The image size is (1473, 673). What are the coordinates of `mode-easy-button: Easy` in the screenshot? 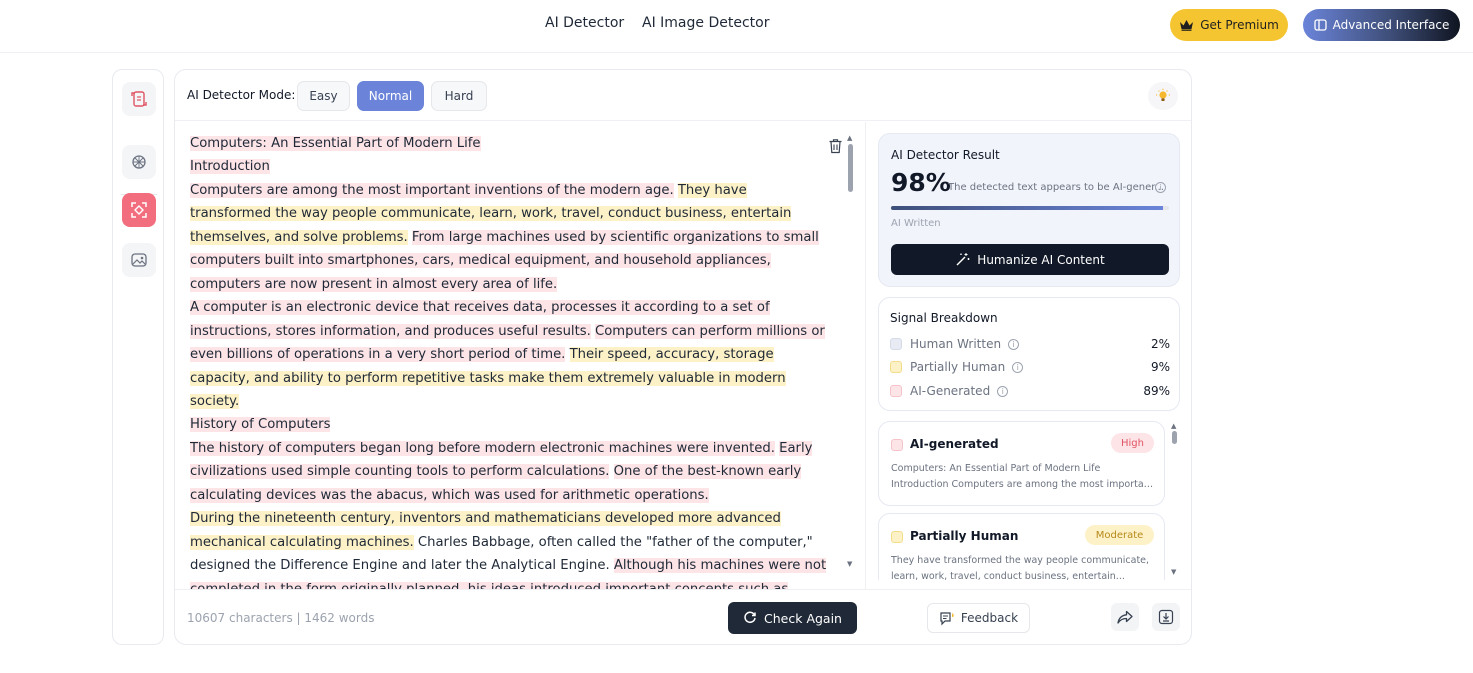 It's located at (323, 96).